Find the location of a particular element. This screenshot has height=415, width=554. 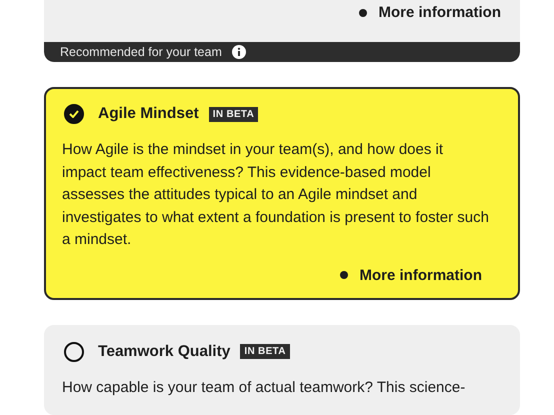

info-icon is located at coordinates (239, 52).